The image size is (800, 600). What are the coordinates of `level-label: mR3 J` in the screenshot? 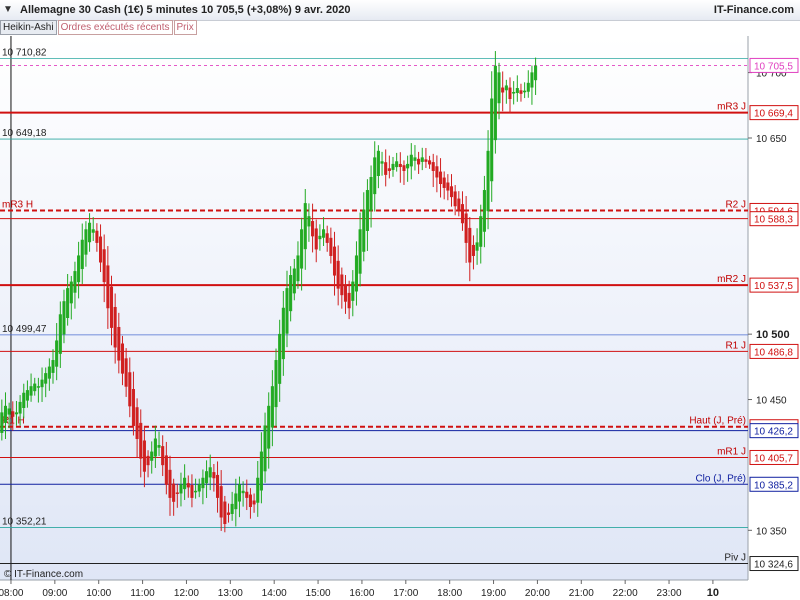 It's located at (731, 107).